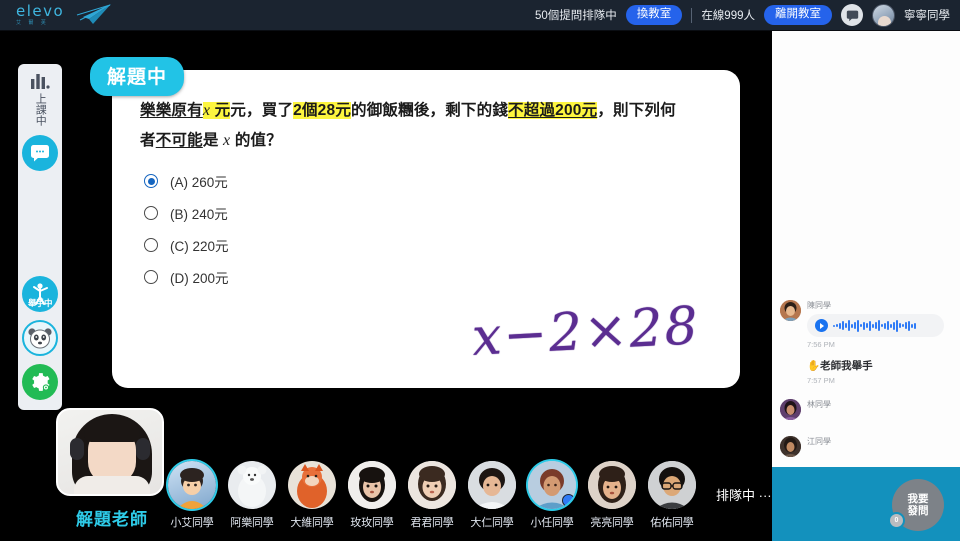  I want to click on student-name: 亮亮同學, so click(612, 523).